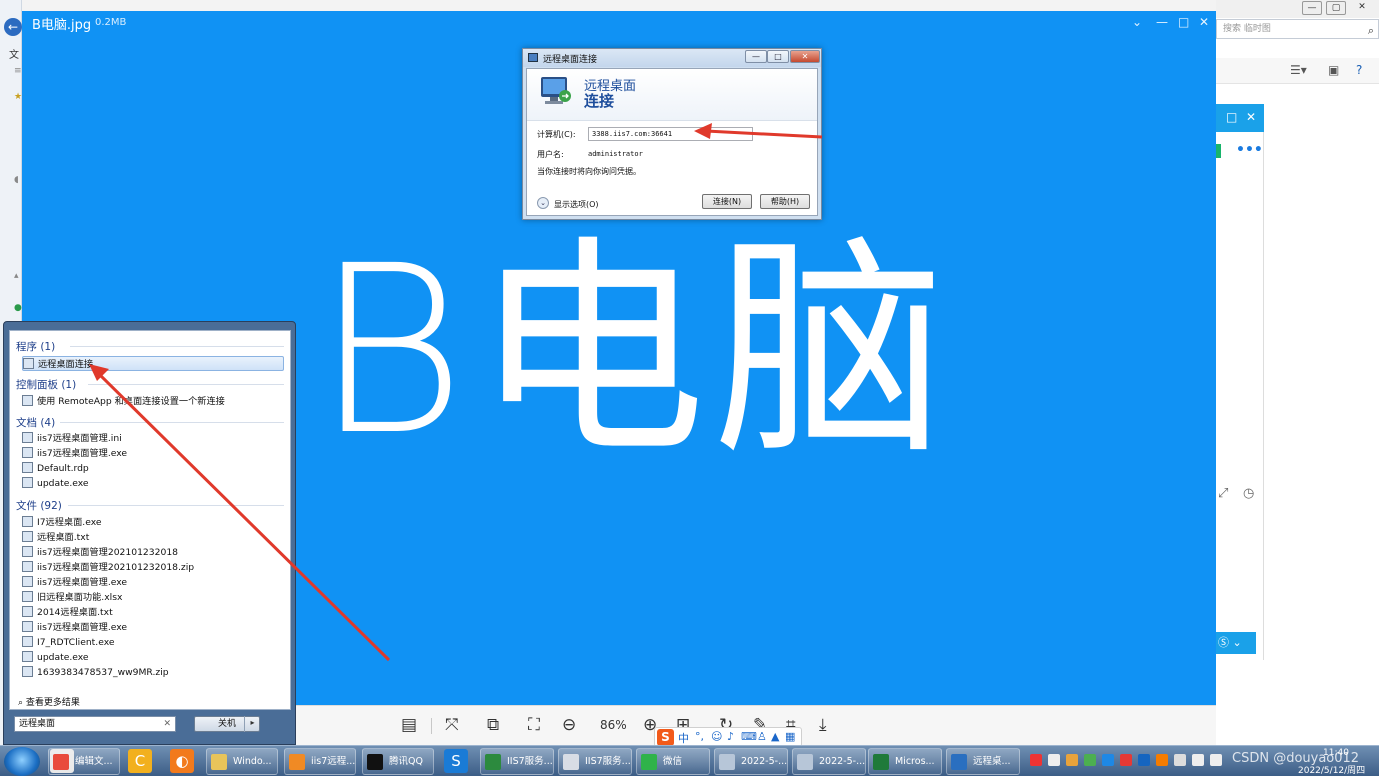 This screenshot has width=1379, height=776. What do you see at coordinates (1216, 760) in the screenshot?
I see `volume-icon` at bounding box center [1216, 760].